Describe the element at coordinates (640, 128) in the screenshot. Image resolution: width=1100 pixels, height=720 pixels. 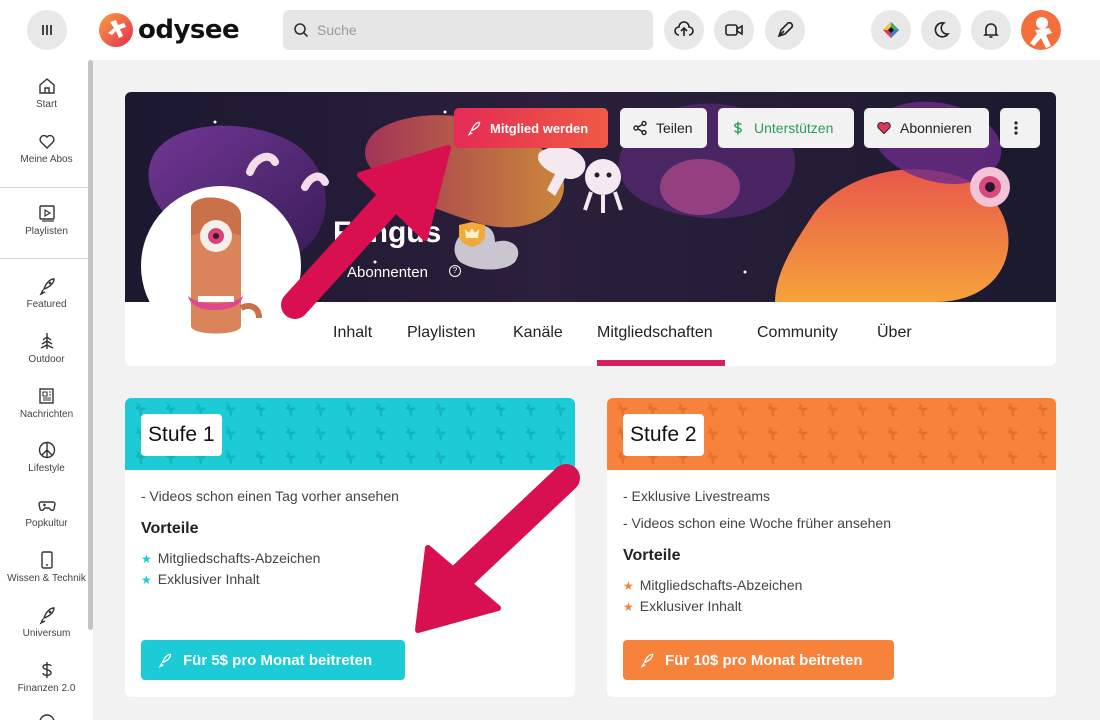
I see `share-icon` at that location.